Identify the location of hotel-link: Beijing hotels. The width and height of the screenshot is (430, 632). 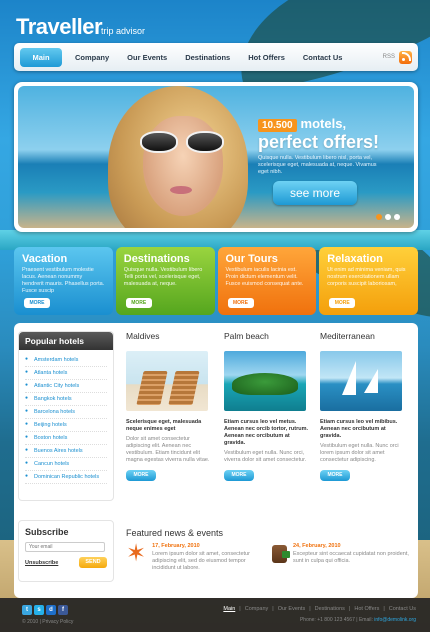
(66, 425).